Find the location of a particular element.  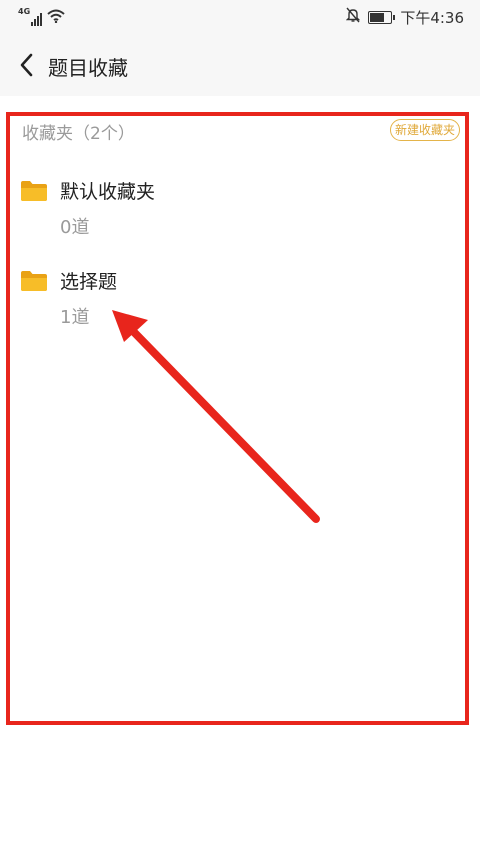

folder-item-default: 默认收藏夹 0道 is located at coordinates (235, 215).